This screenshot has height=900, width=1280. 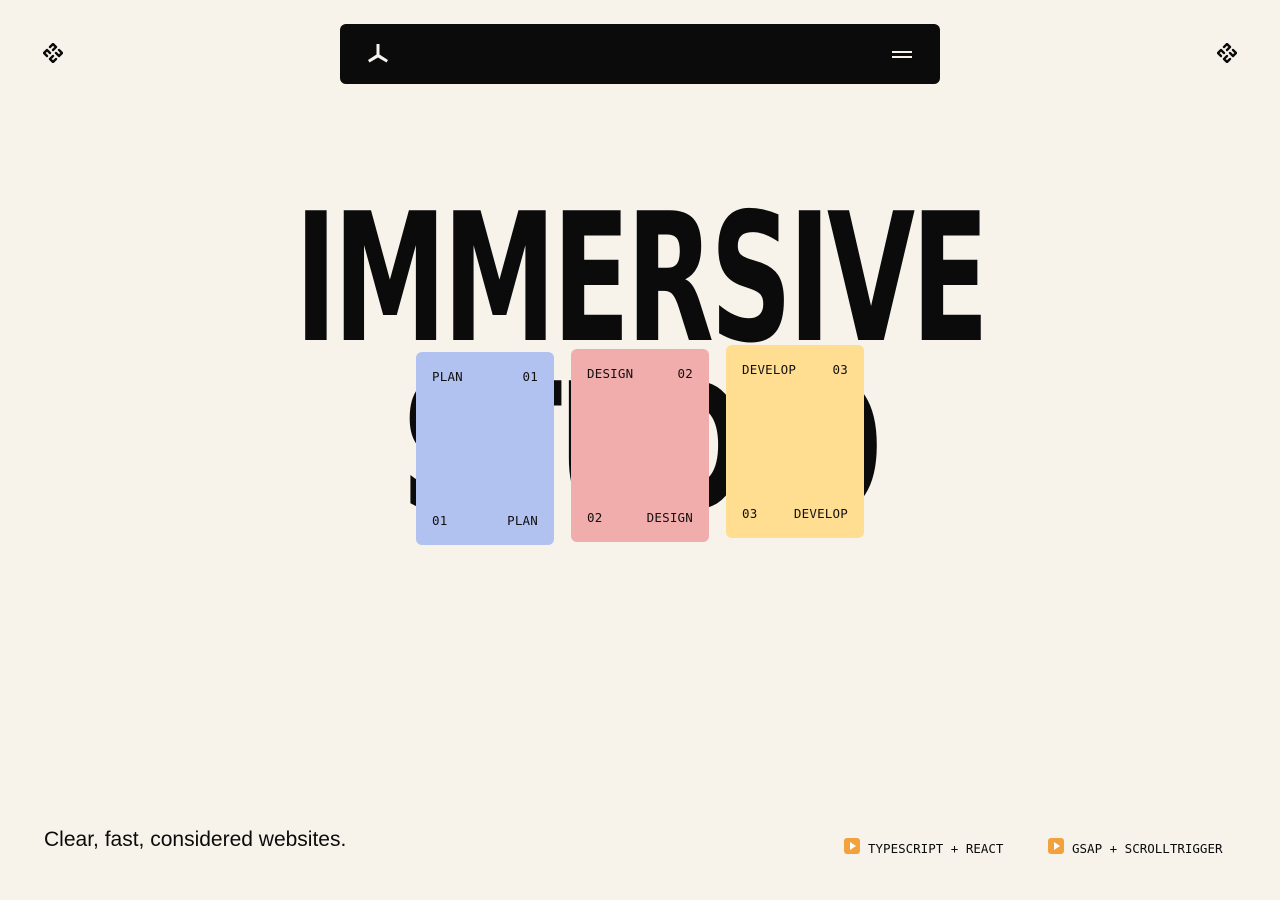 I want to click on tech-item-gsap-scrolltrigger: GSAP + SCROLLTRIGGER, so click(x=1135, y=847).